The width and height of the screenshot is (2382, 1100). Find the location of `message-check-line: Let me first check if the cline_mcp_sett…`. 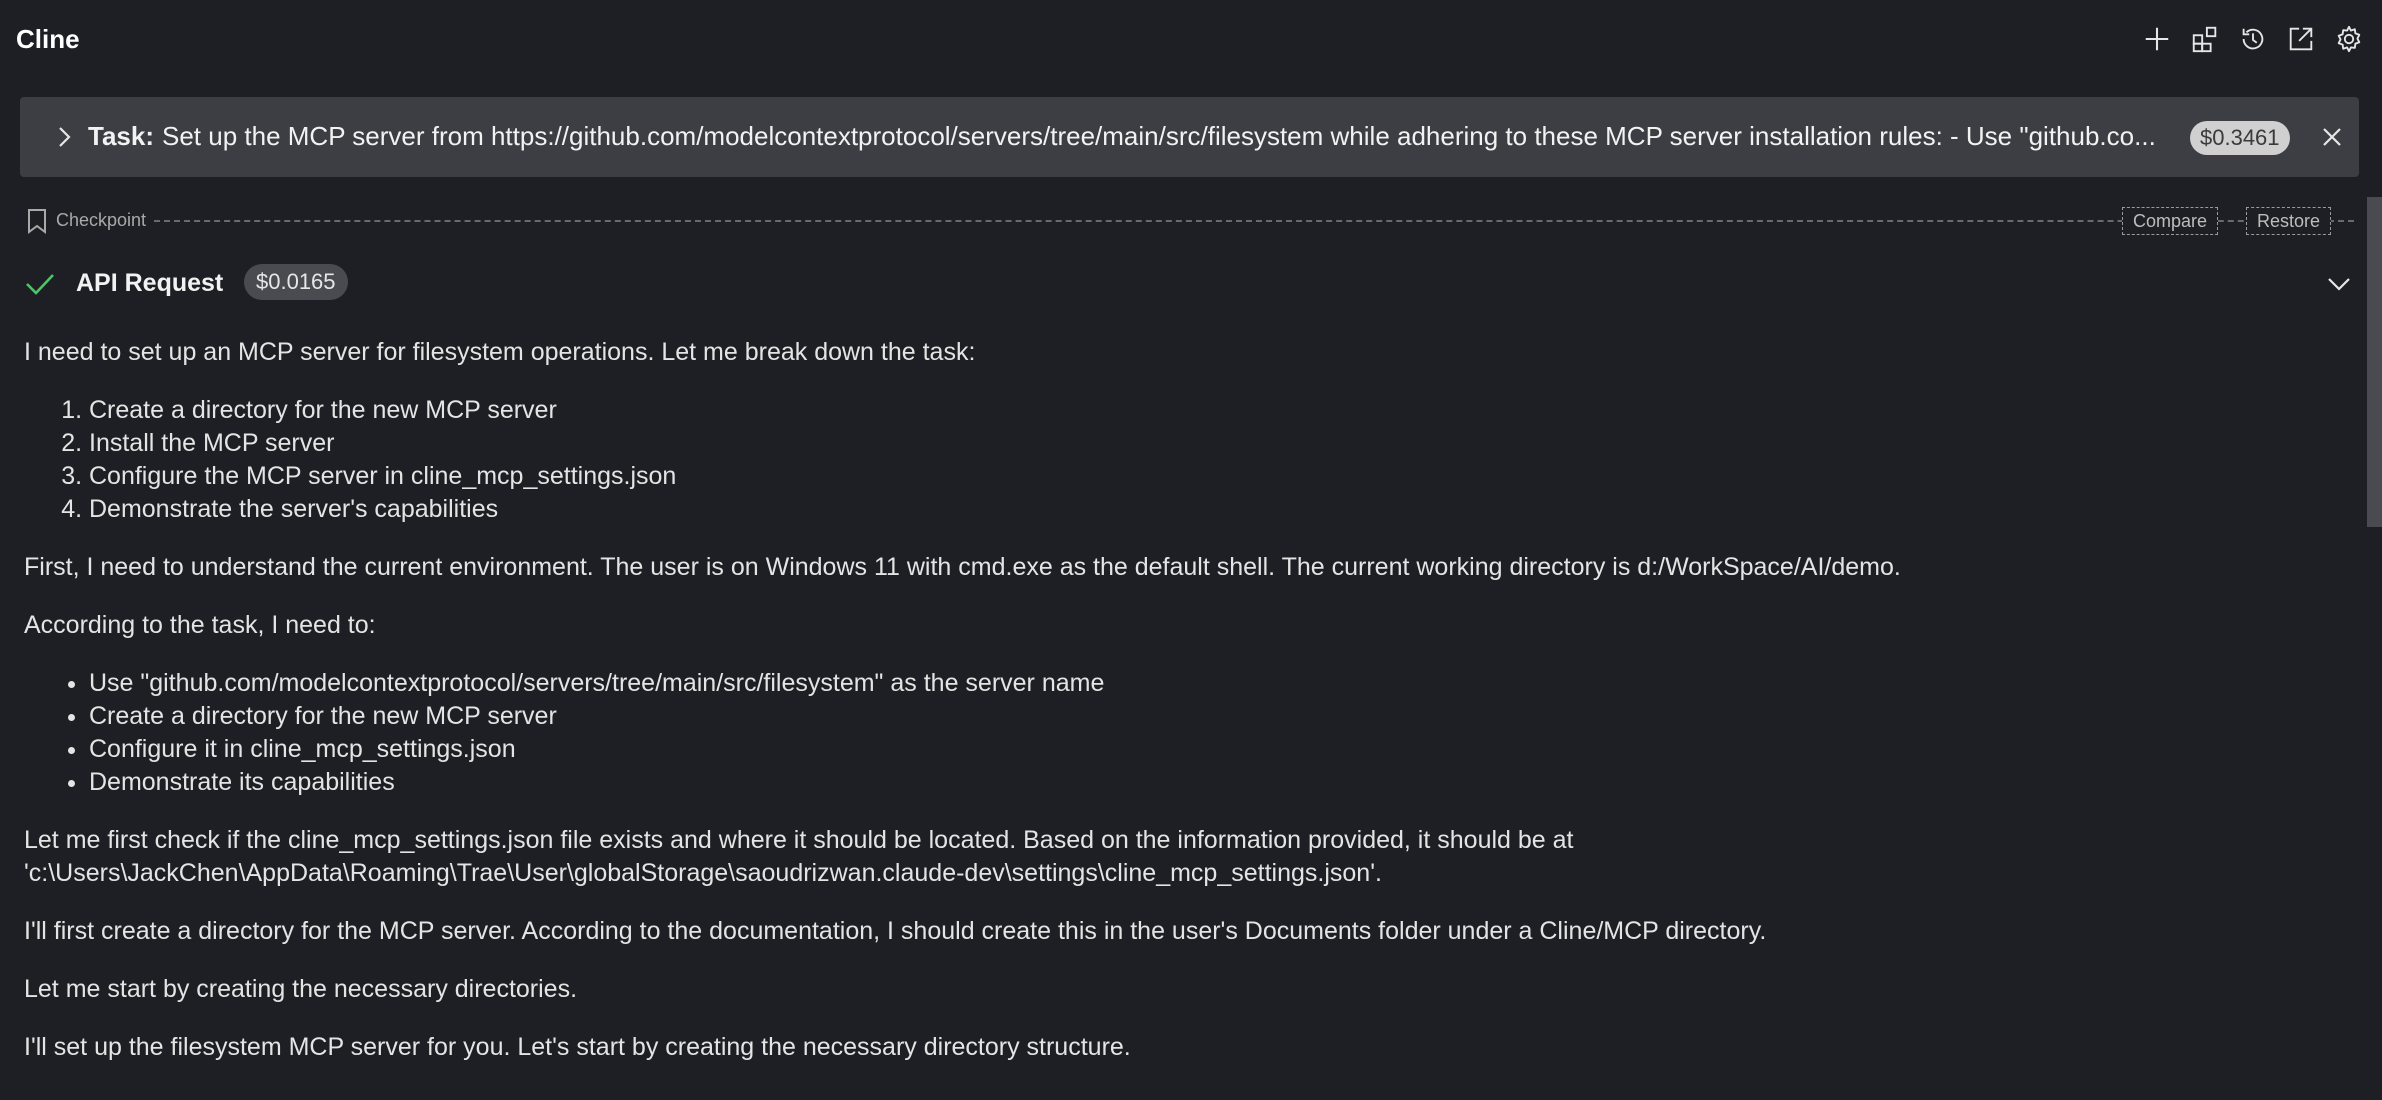

message-check-line: Let me first check if the cline_mcp_sett… is located at coordinates (799, 840).